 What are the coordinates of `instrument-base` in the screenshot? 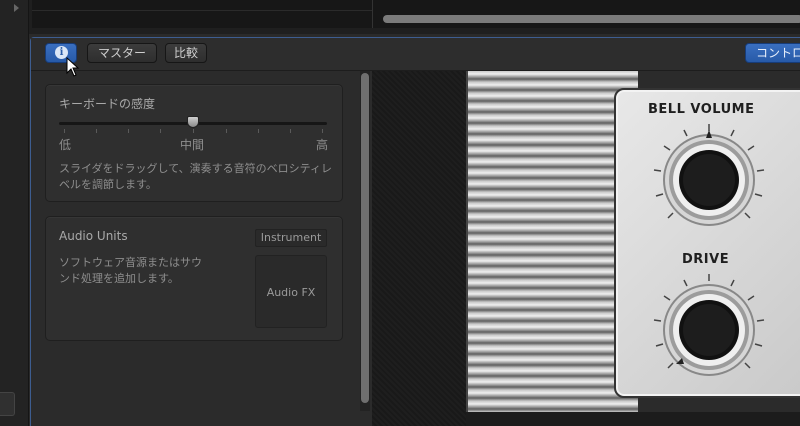 It's located at (633, 419).